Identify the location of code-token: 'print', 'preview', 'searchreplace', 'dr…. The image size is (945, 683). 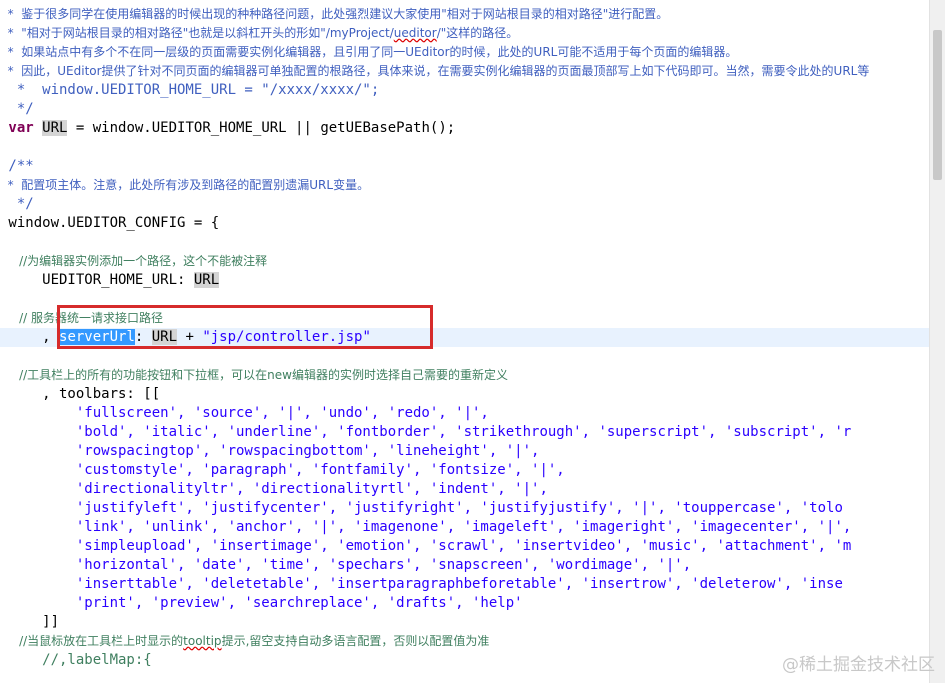
(261, 603).